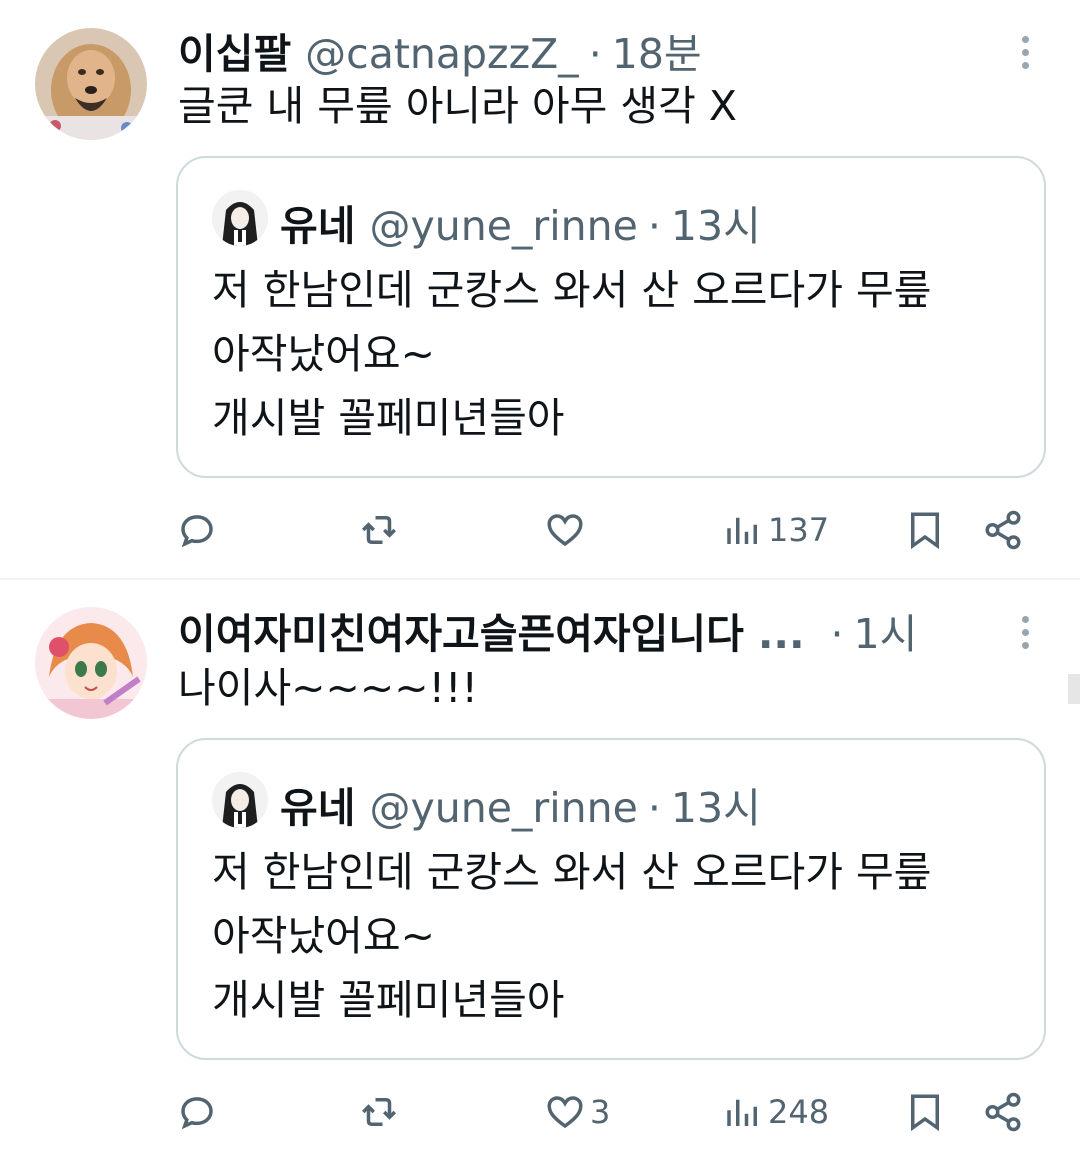 The width and height of the screenshot is (1080, 1161). I want to click on views-button: 248, so click(775, 1112).